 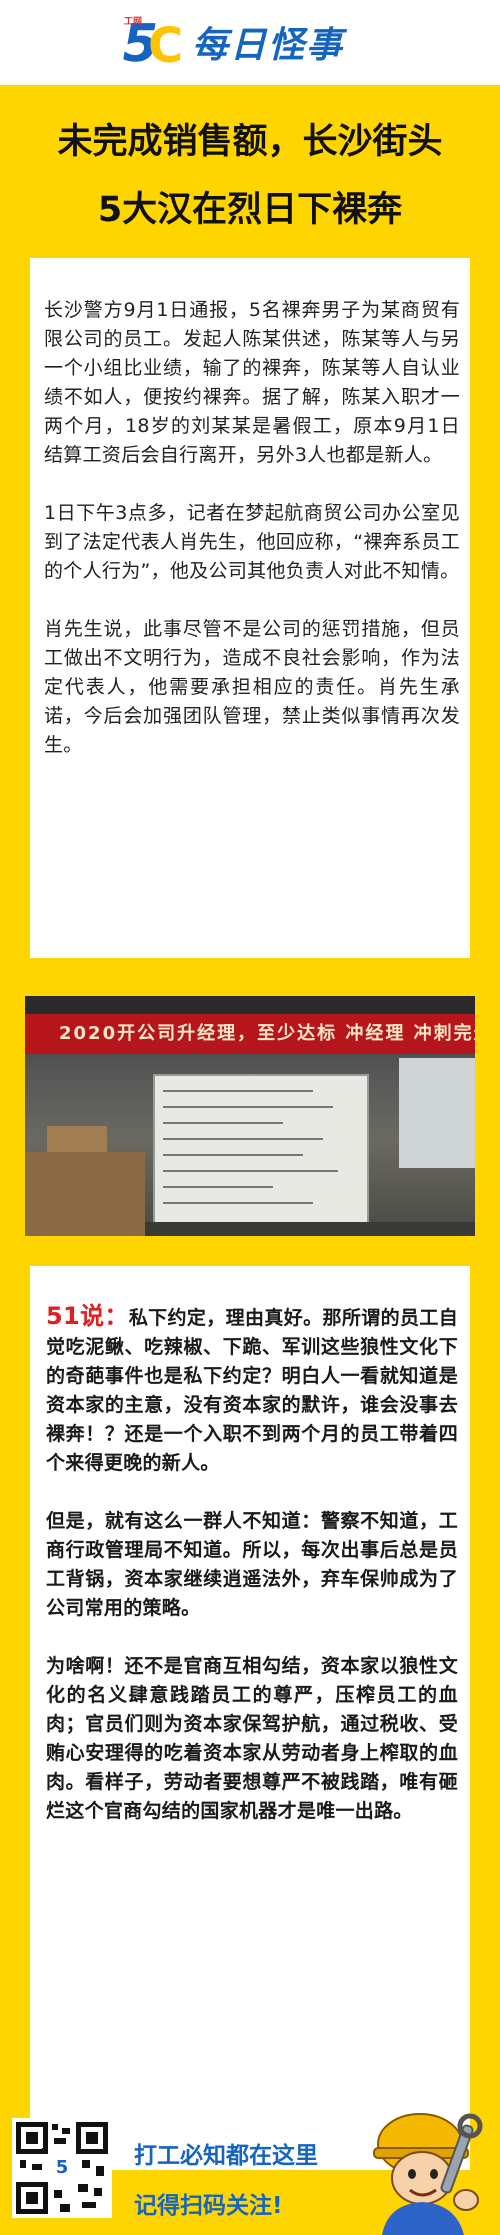 I want to click on photo-boxes, so click(x=85, y=1194).